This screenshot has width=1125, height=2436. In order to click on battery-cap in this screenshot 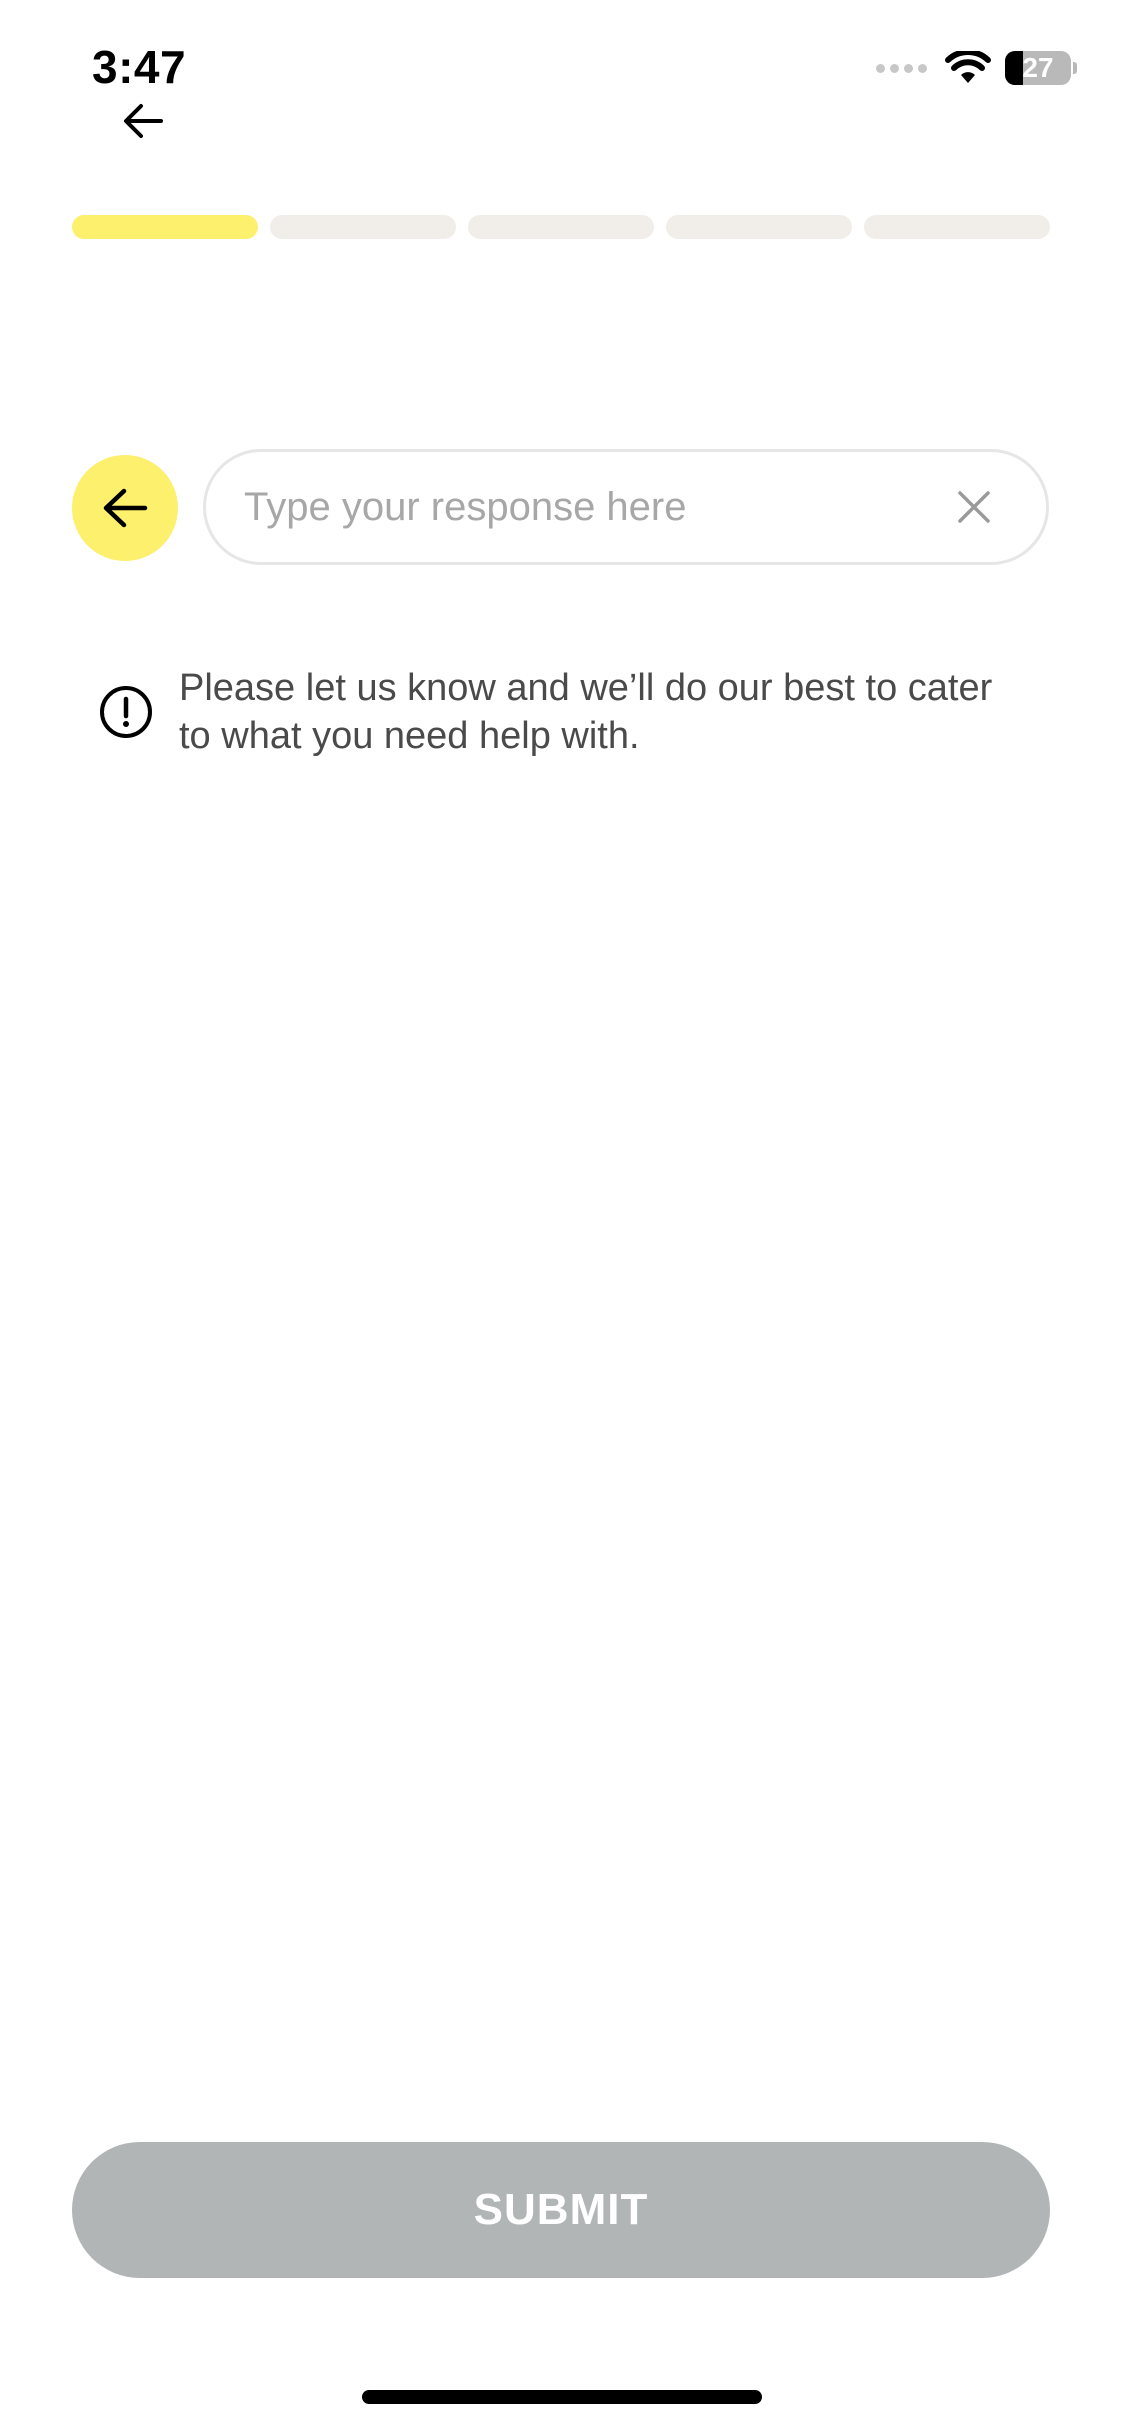, I will do `click(1075, 68)`.